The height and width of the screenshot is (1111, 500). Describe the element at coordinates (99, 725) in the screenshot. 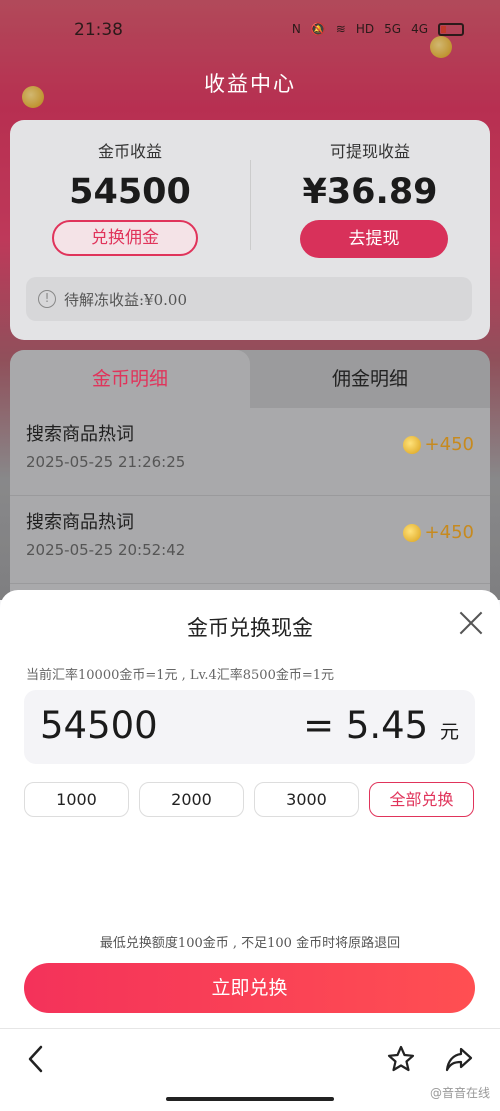

I see `coin-amount-input: 54500` at that location.